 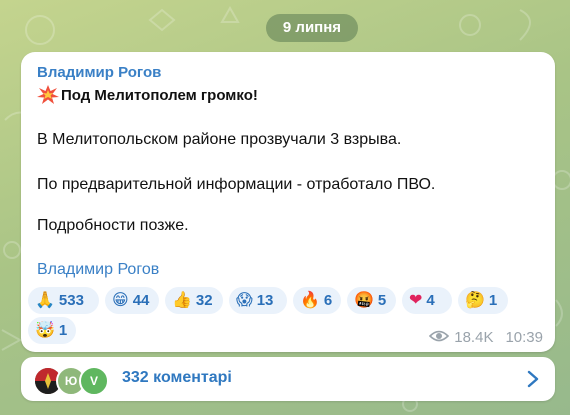 What do you see at coordinates (113, 225) in the screenshot?
I see `post-paragraph: Подробности позже.` at bounding box center [113, 225].